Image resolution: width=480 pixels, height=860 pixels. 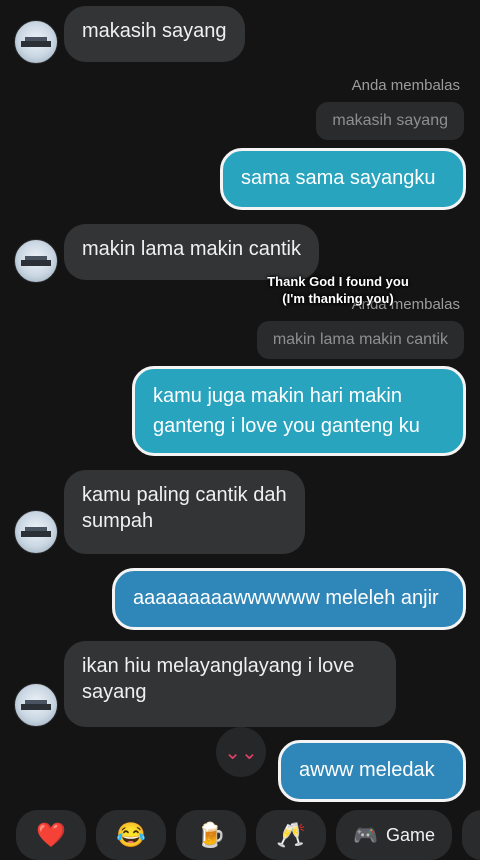 I want to click on heart-icon: ❤️, so click(x=51, y=835).